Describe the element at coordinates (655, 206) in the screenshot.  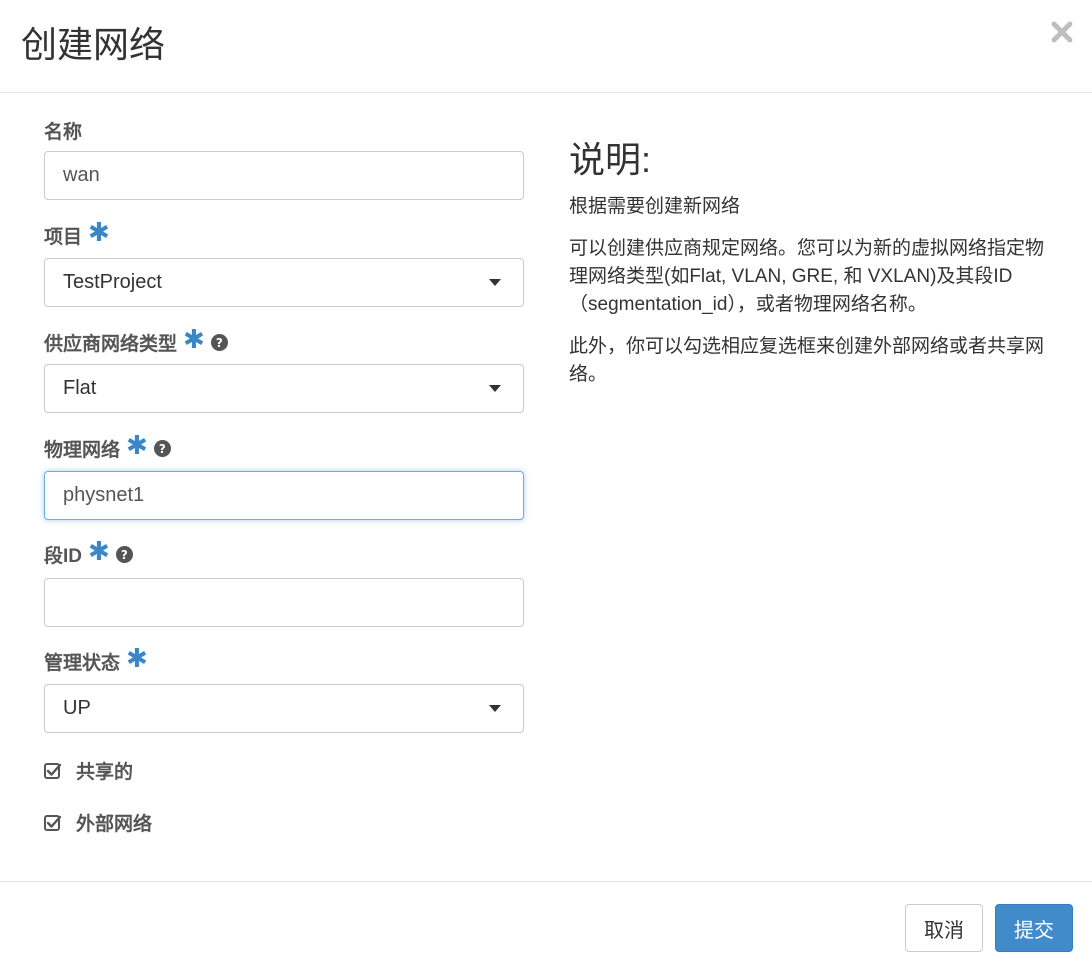
I see `description-paragraph: 根据需要创建新网络` at that location.